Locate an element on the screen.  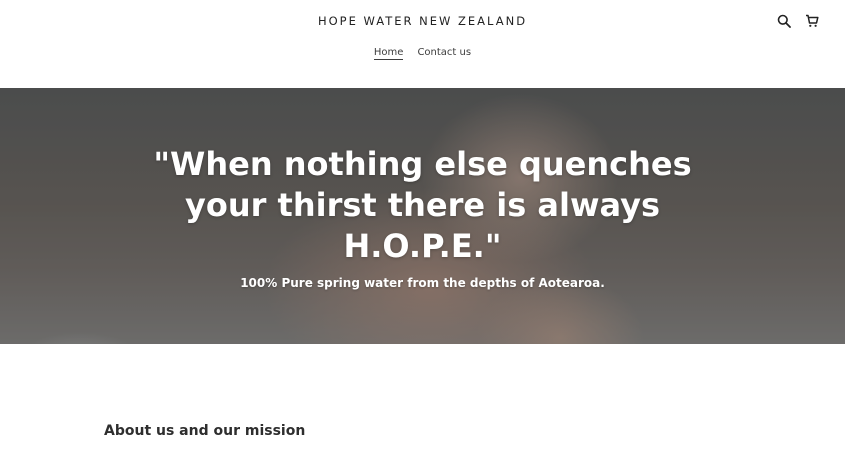
site-title-link: HOPE WATER NEW ZEALAND is located at coordinates (422, 21).